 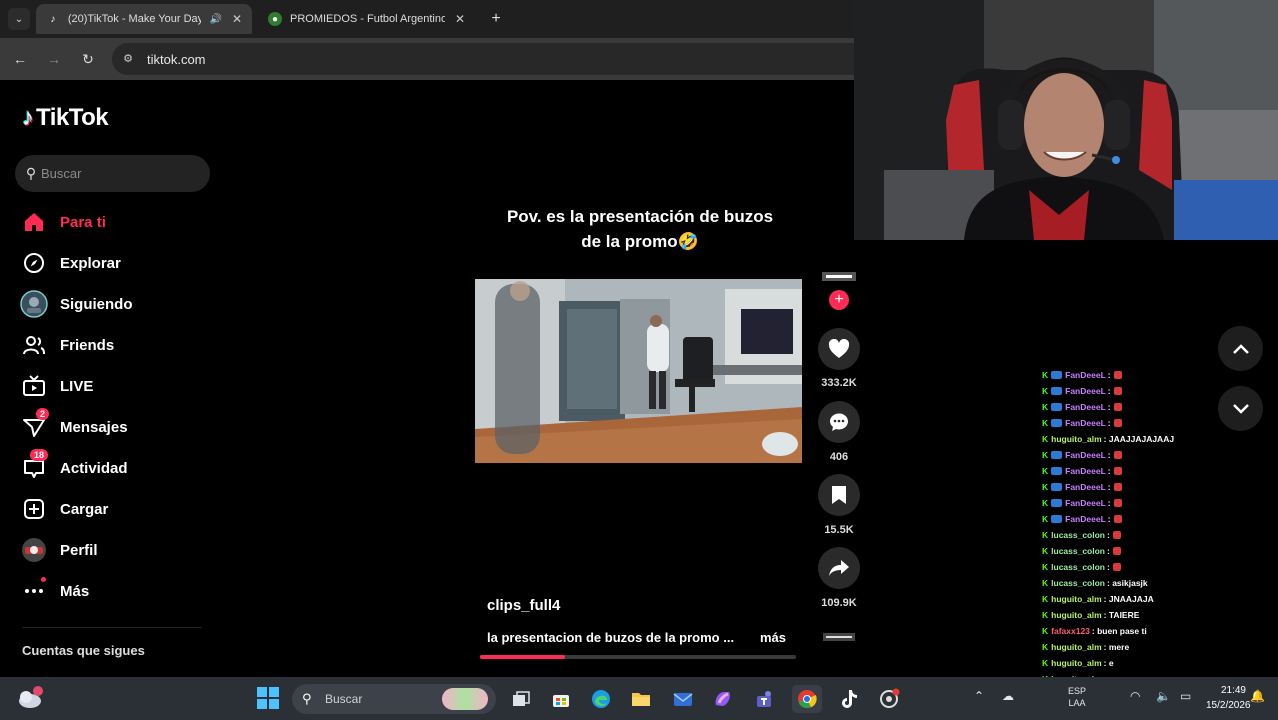 I want to click on mail-app-icon, so click(x=683, y=699).